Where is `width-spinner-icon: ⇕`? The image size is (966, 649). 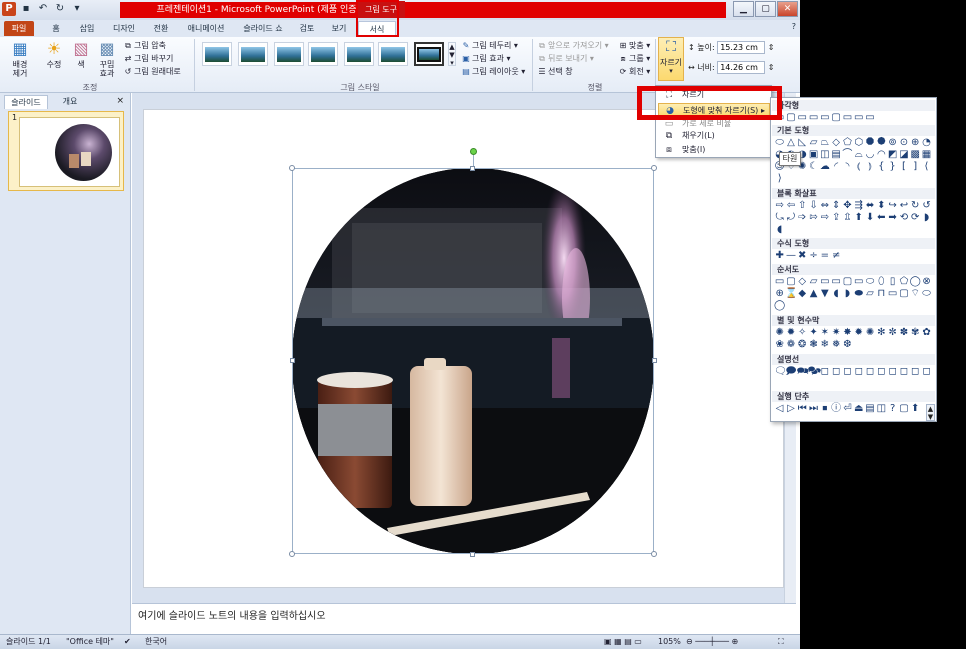 width-spinner-icon: ⇕ is located at coordinates (771, 67).